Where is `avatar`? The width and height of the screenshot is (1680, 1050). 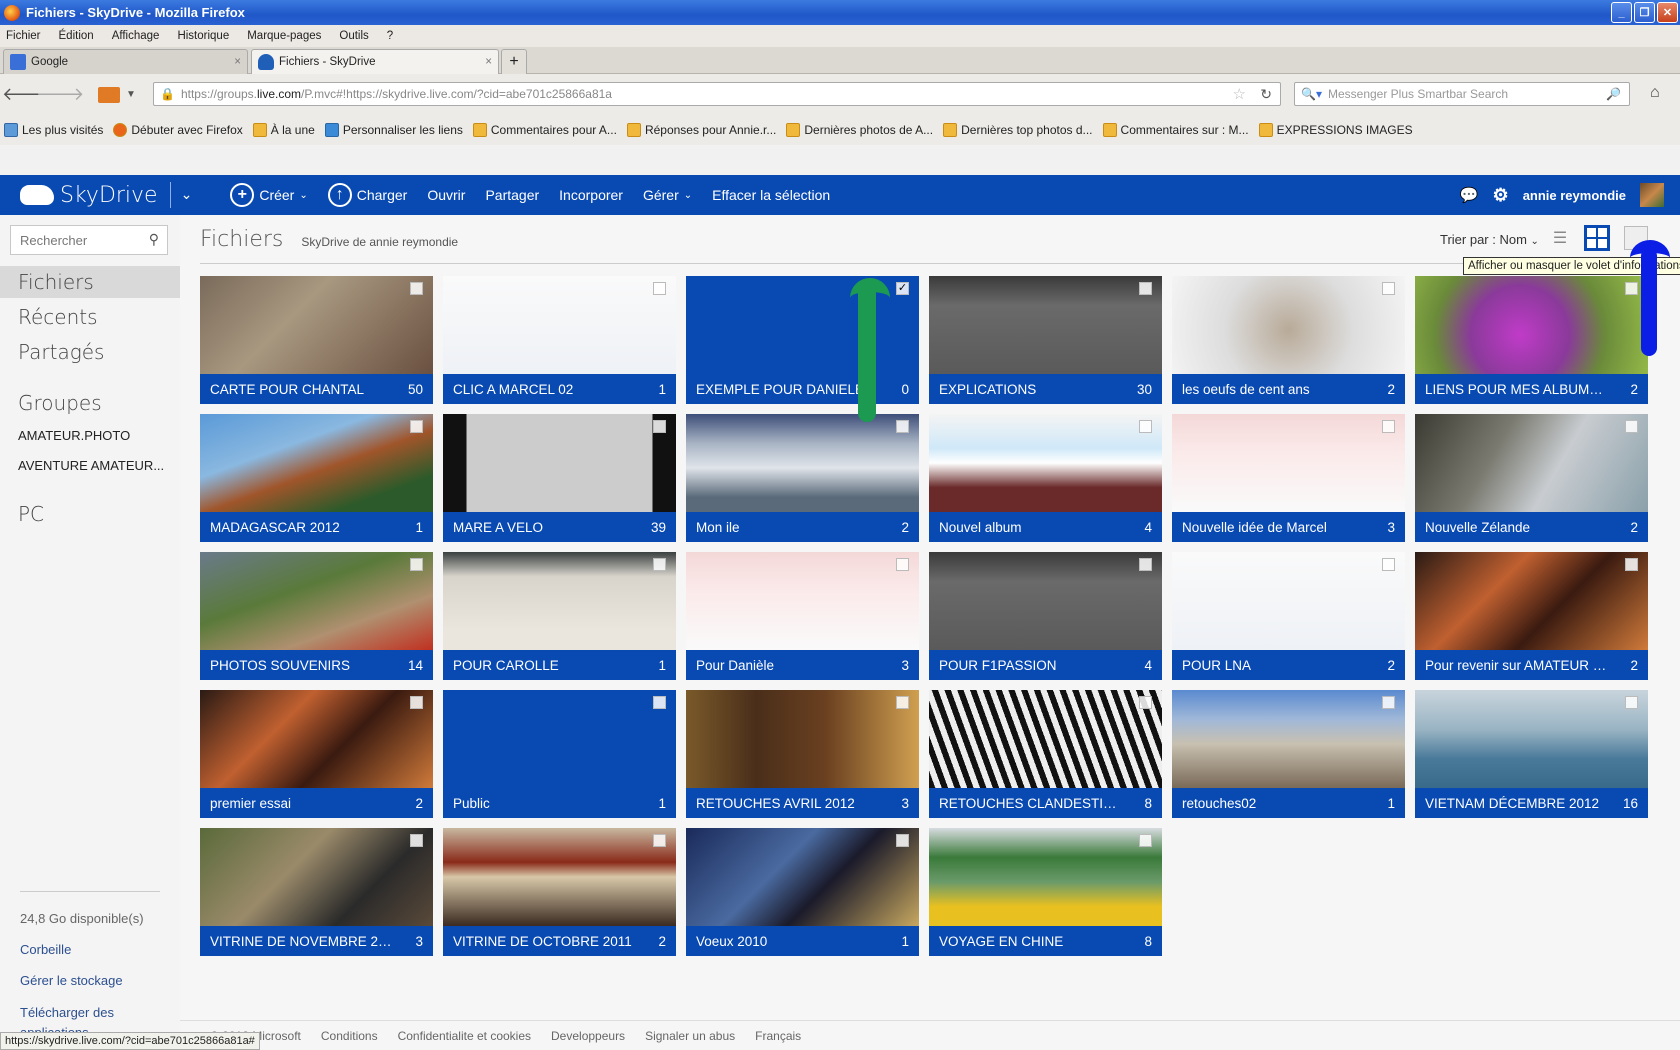
avatar is located at coordinates (1652, 195).